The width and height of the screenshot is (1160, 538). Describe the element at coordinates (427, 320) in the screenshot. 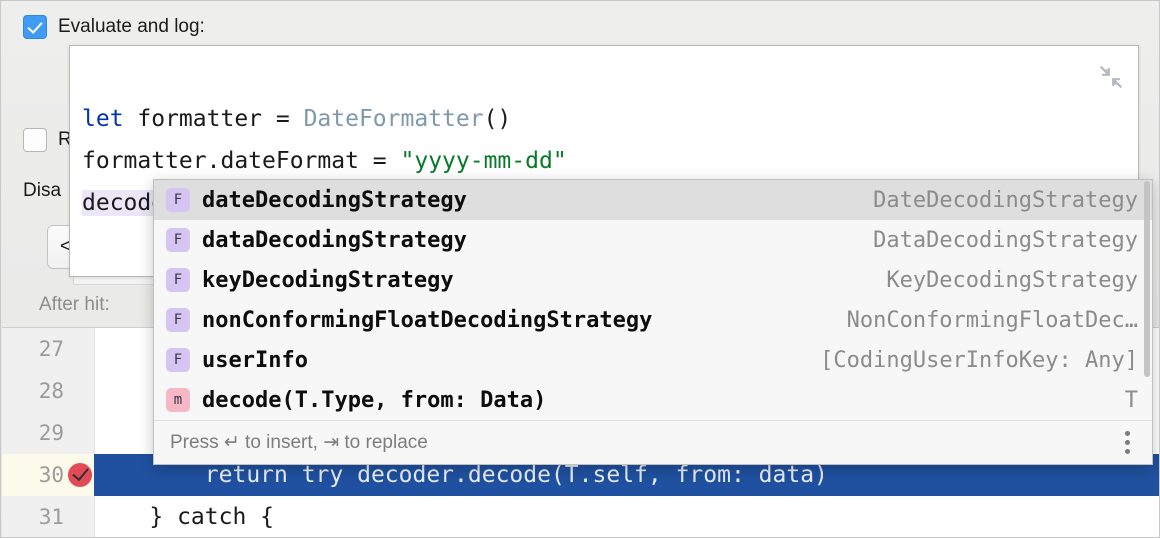

I see `completion-item-name: nonConformingFloatDecodingStrategy` at that location.